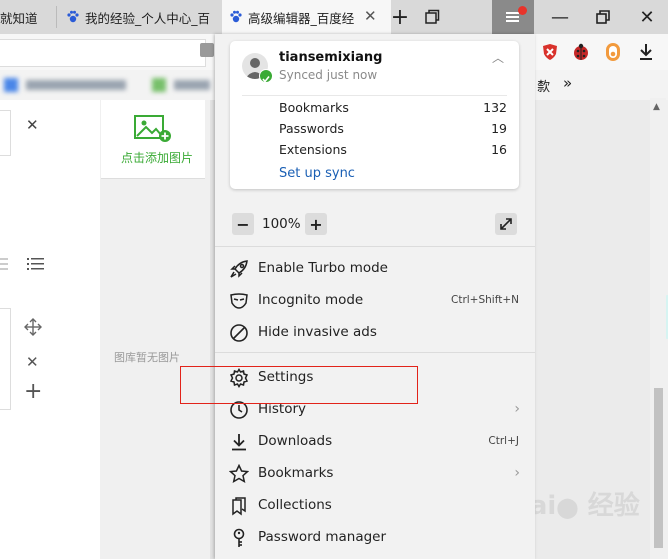  Describe the element at coordinates (239, 269) in the screenshot. I see `rocket-icon` at that location.